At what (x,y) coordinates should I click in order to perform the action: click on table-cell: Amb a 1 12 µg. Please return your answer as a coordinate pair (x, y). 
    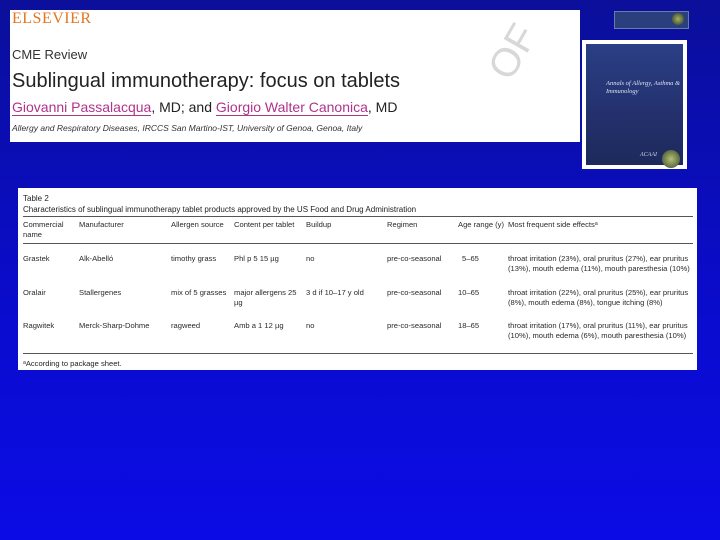
    Looking at the image, I should click on (259, 325).